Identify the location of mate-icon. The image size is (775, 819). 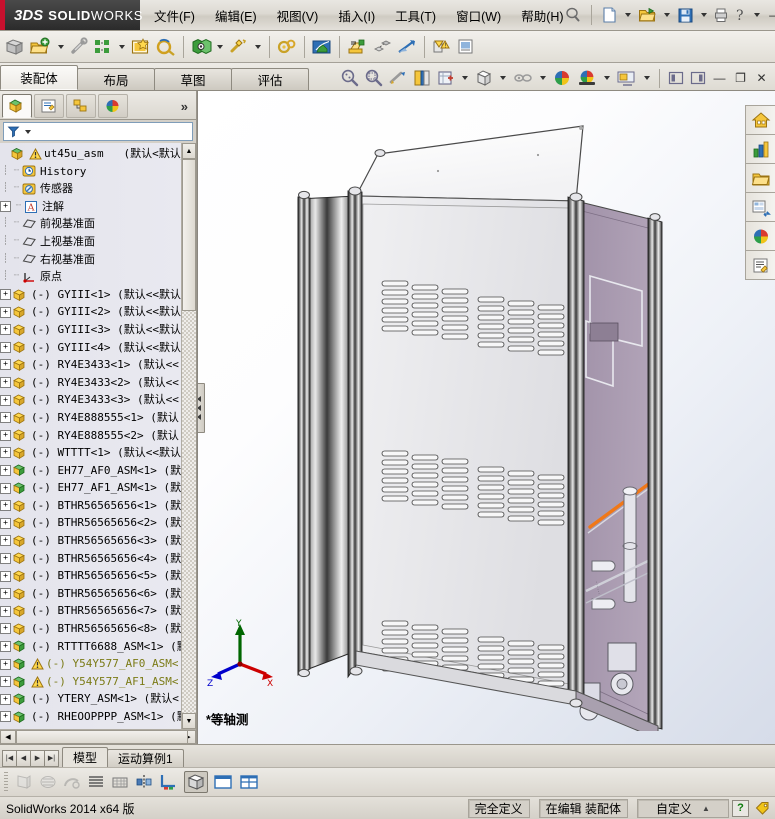
(79, 46).